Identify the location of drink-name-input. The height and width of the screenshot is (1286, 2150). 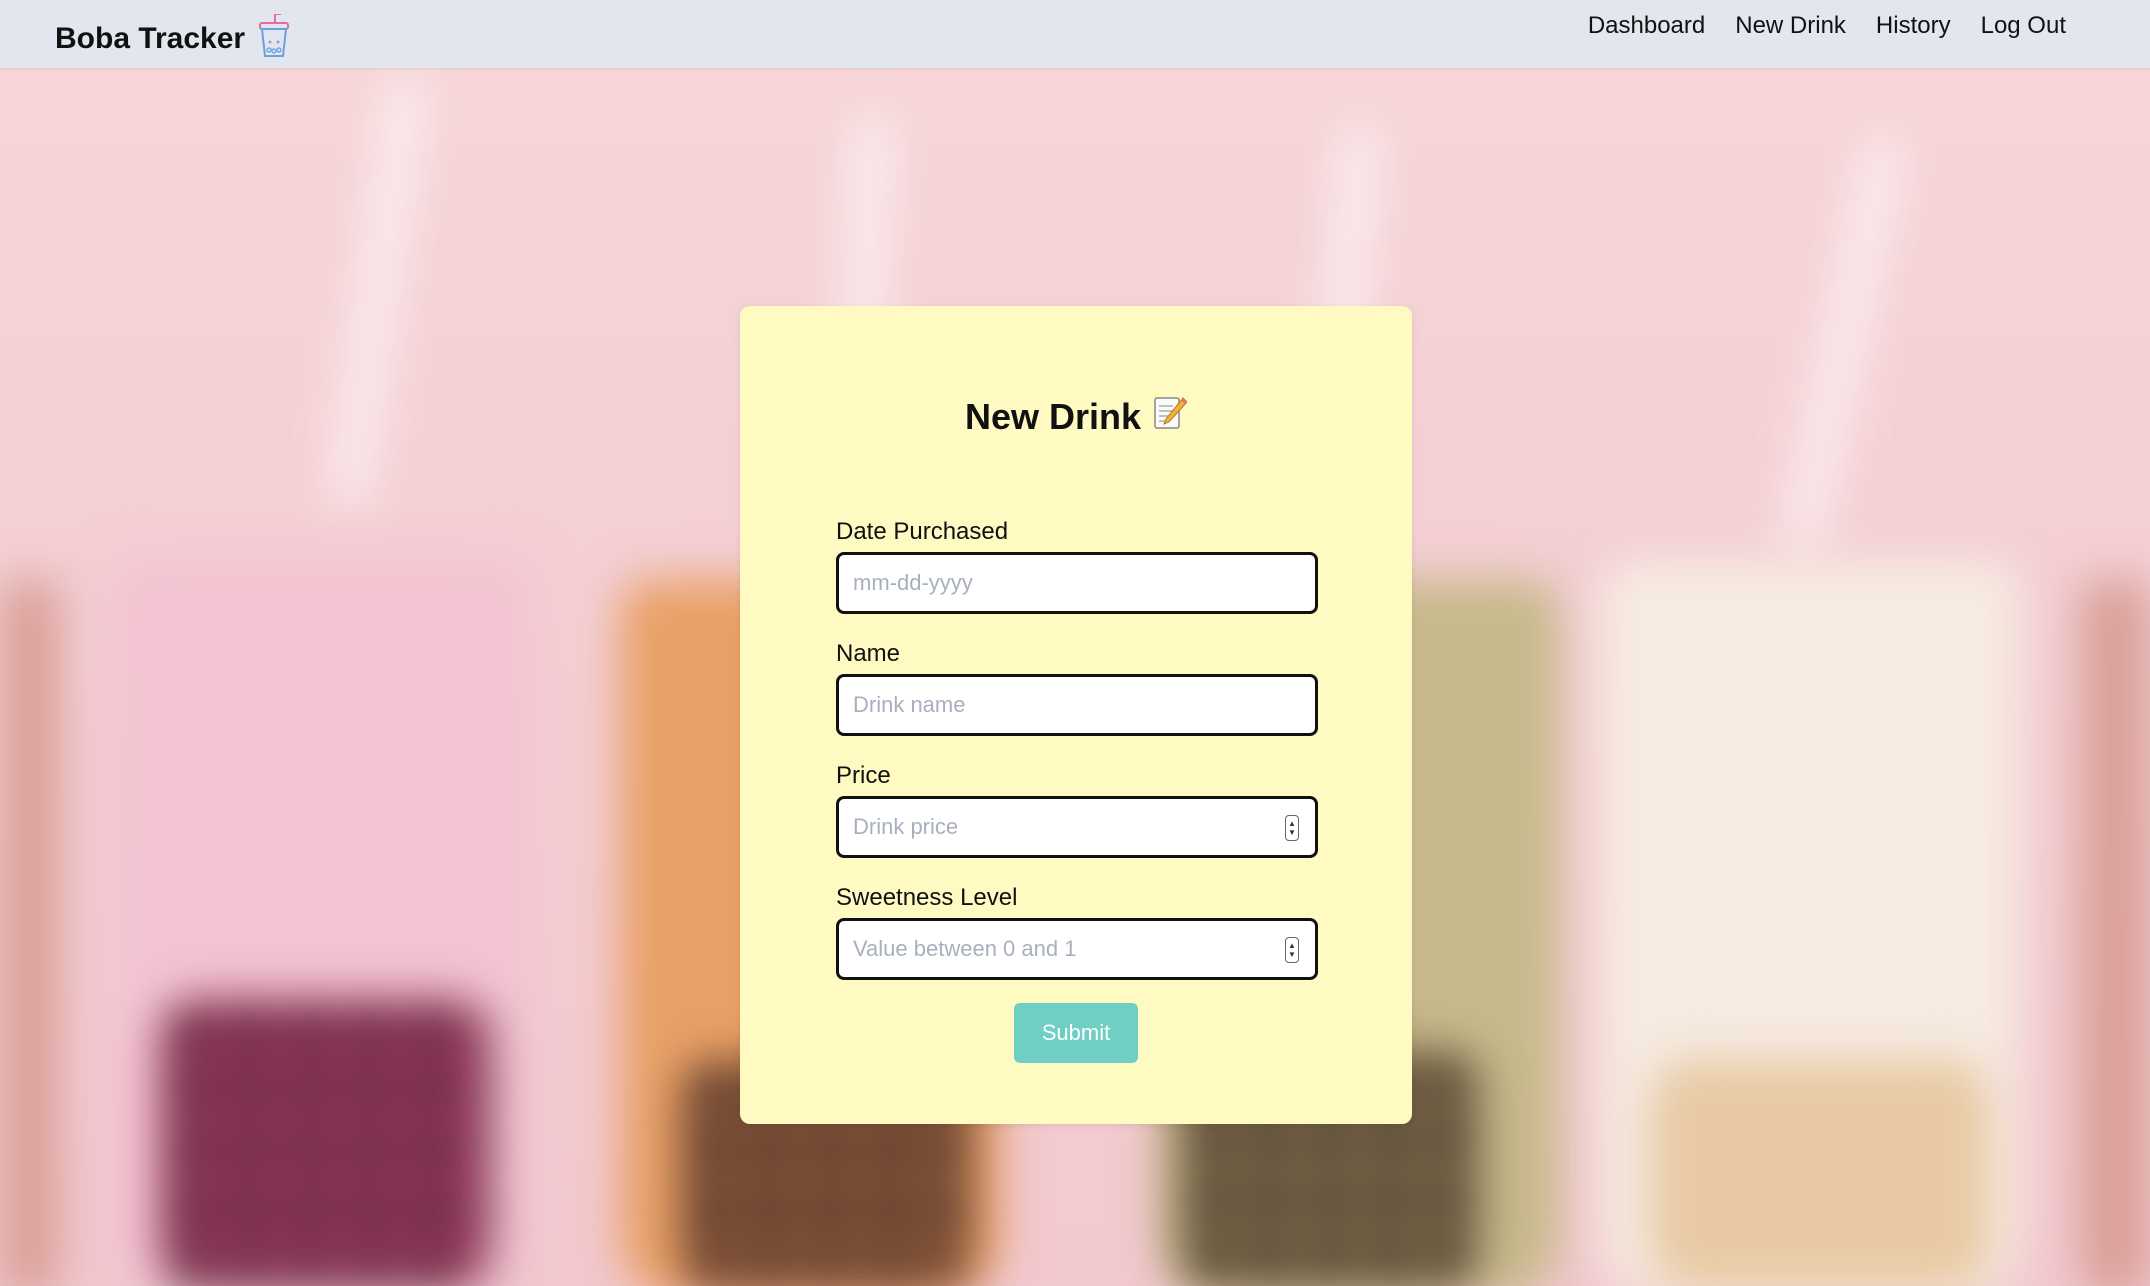
(1063, 705).